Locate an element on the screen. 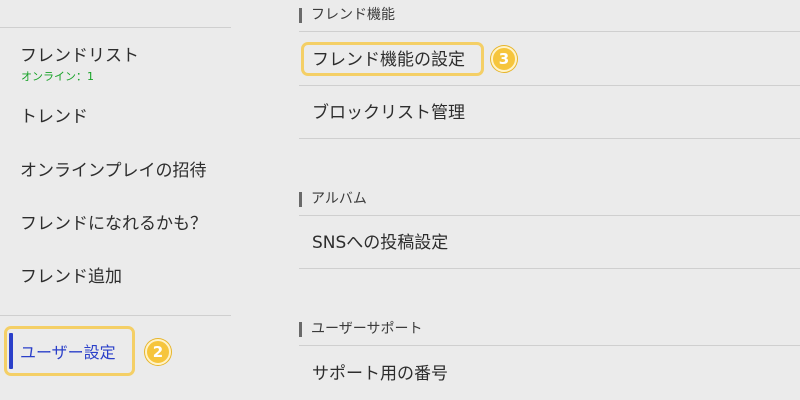  sidebar-item-online-play-invites: オンラインプレイの招待 is located at coordinates (115, 172).